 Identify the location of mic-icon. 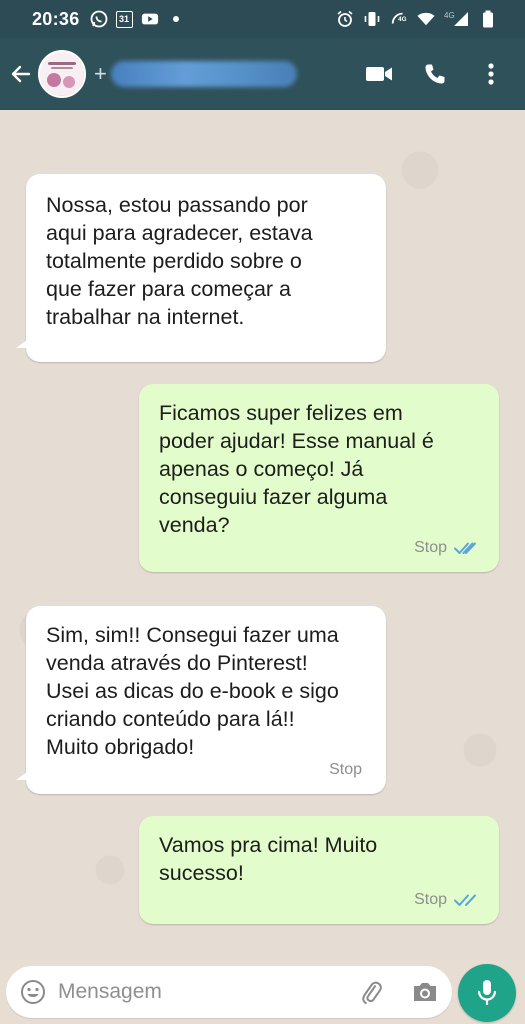
(487, 992).